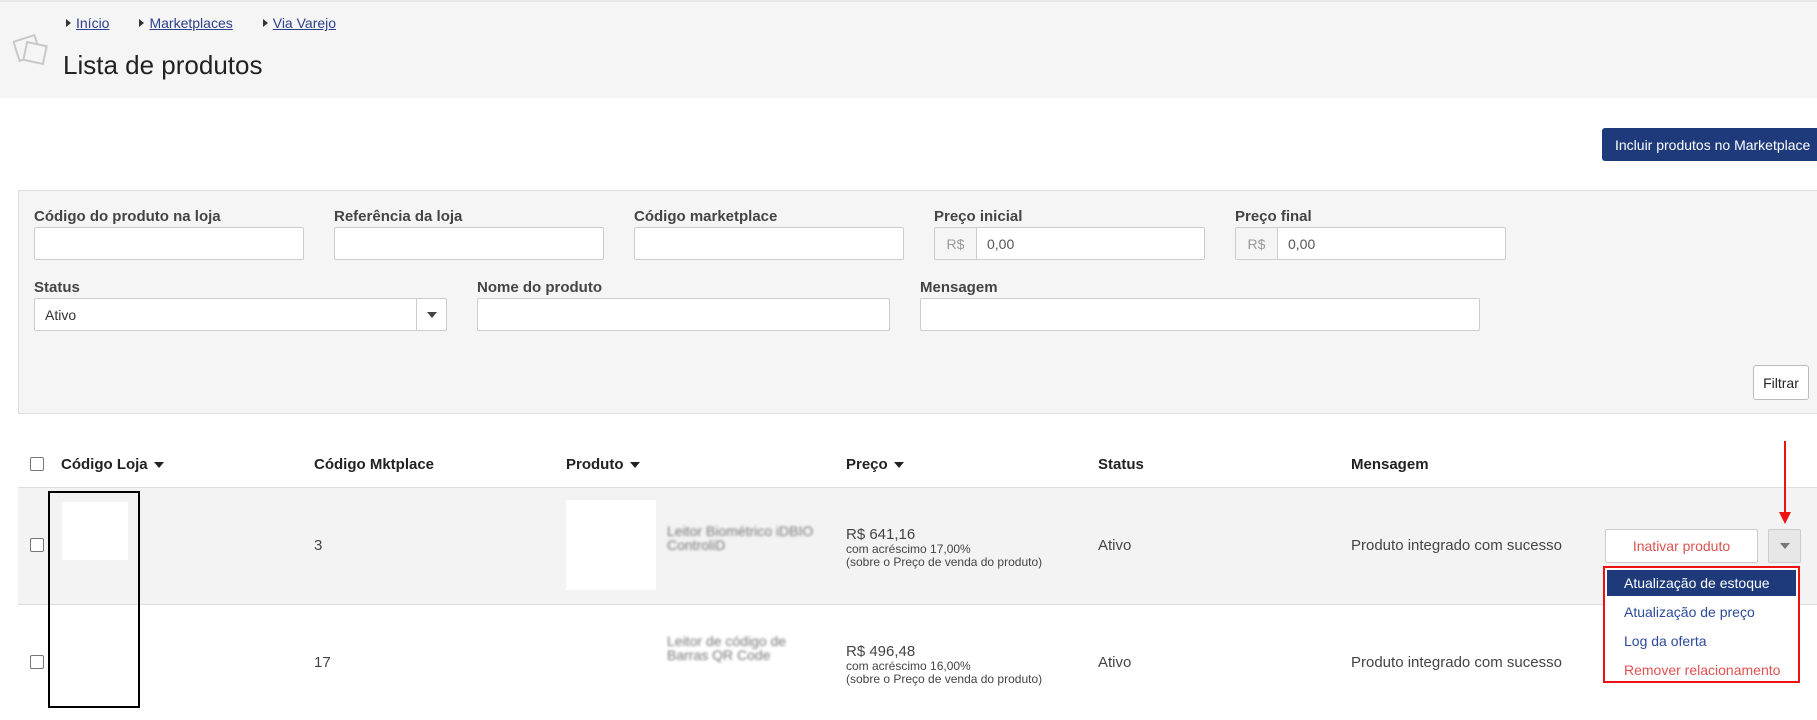 The image size is (1817, 720). I want to click on filter-label-referencia: Referência da loja, so click(398, 216).